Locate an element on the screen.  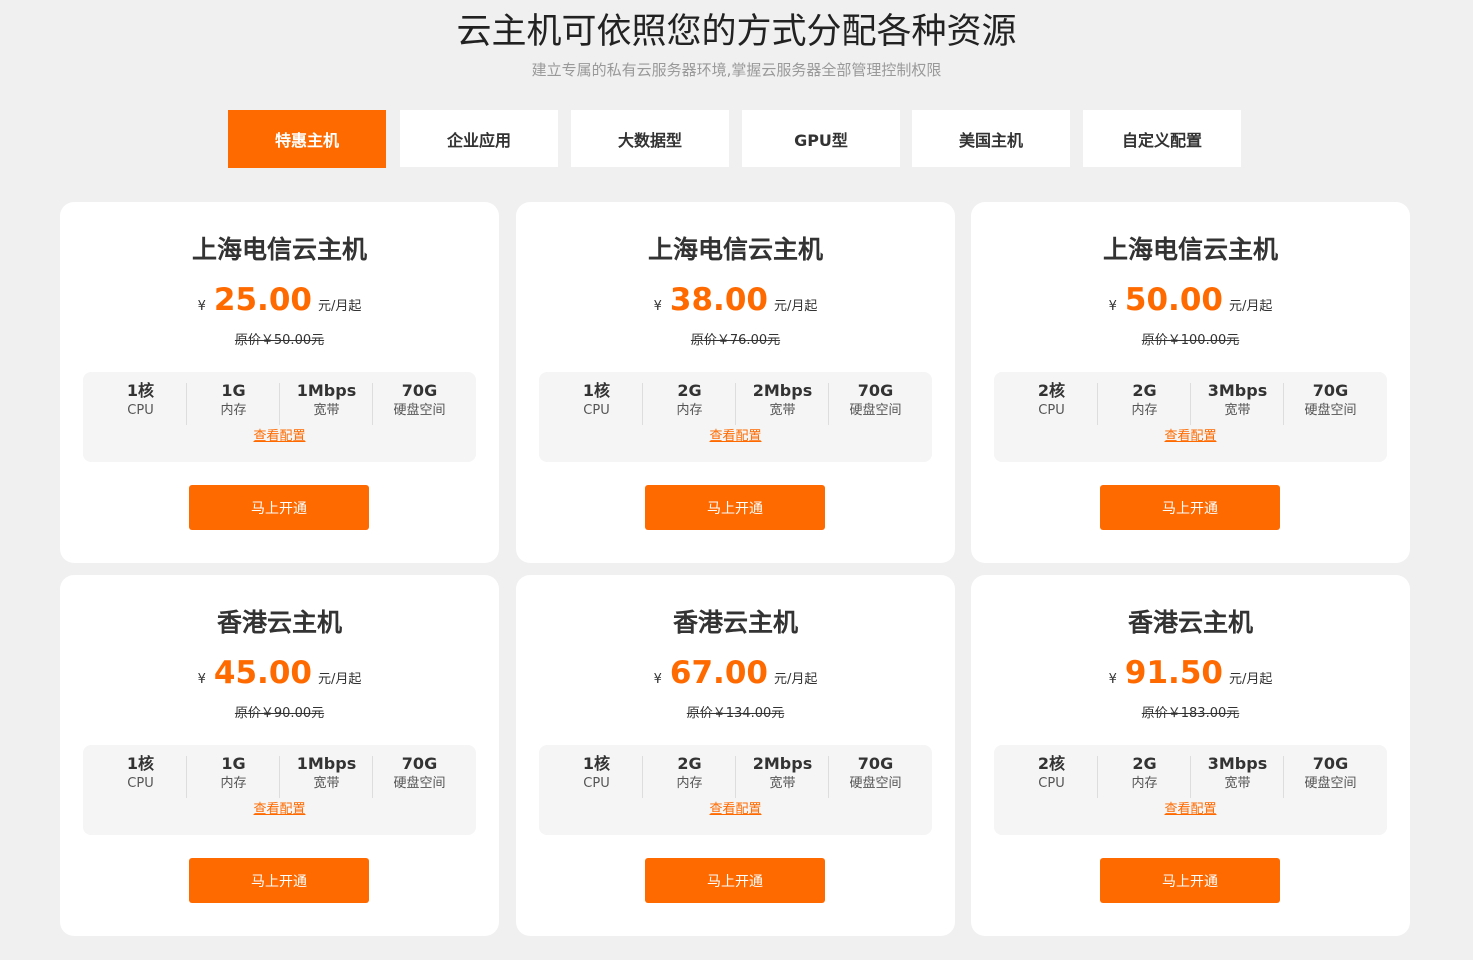
price-row: ¥ 38.00 元/月起 is located at coordinates (735, 302).